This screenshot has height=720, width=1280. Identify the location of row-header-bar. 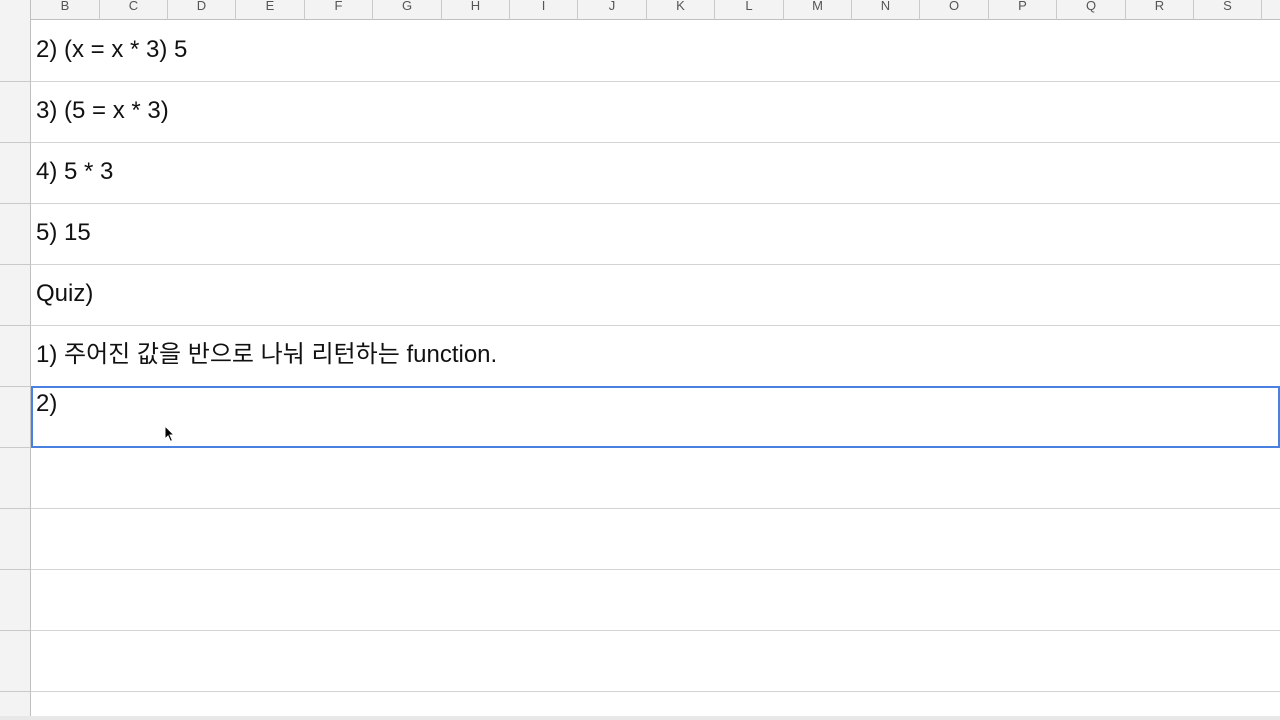
(15, 370).